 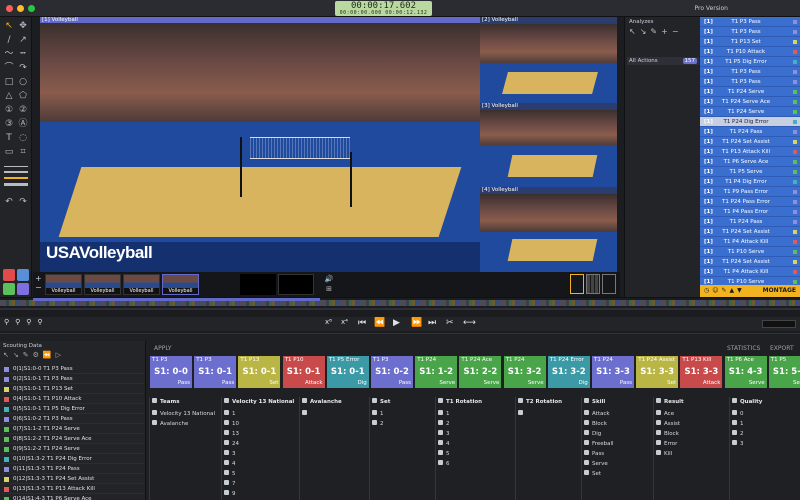 What do you see at coordinates (9, 275) in the screenshot?
I see `red-color-swatch` at bounding box center [9, 275].